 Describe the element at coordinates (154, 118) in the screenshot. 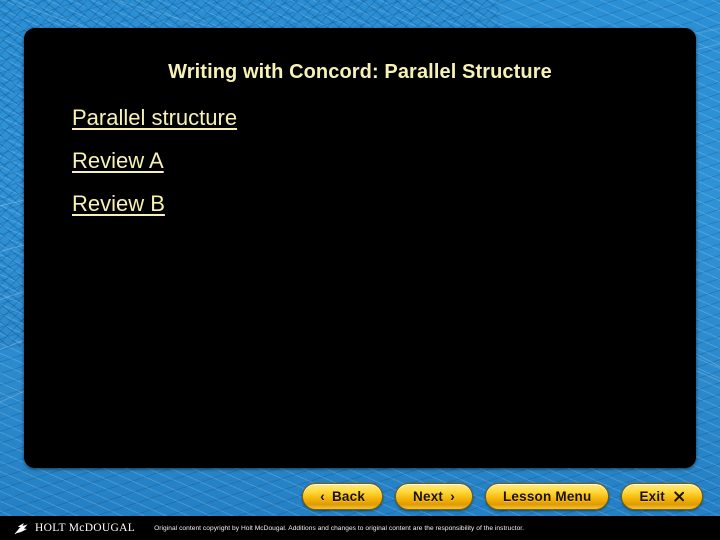

I see `link-parallel-structure: Parallel structure` at that location.